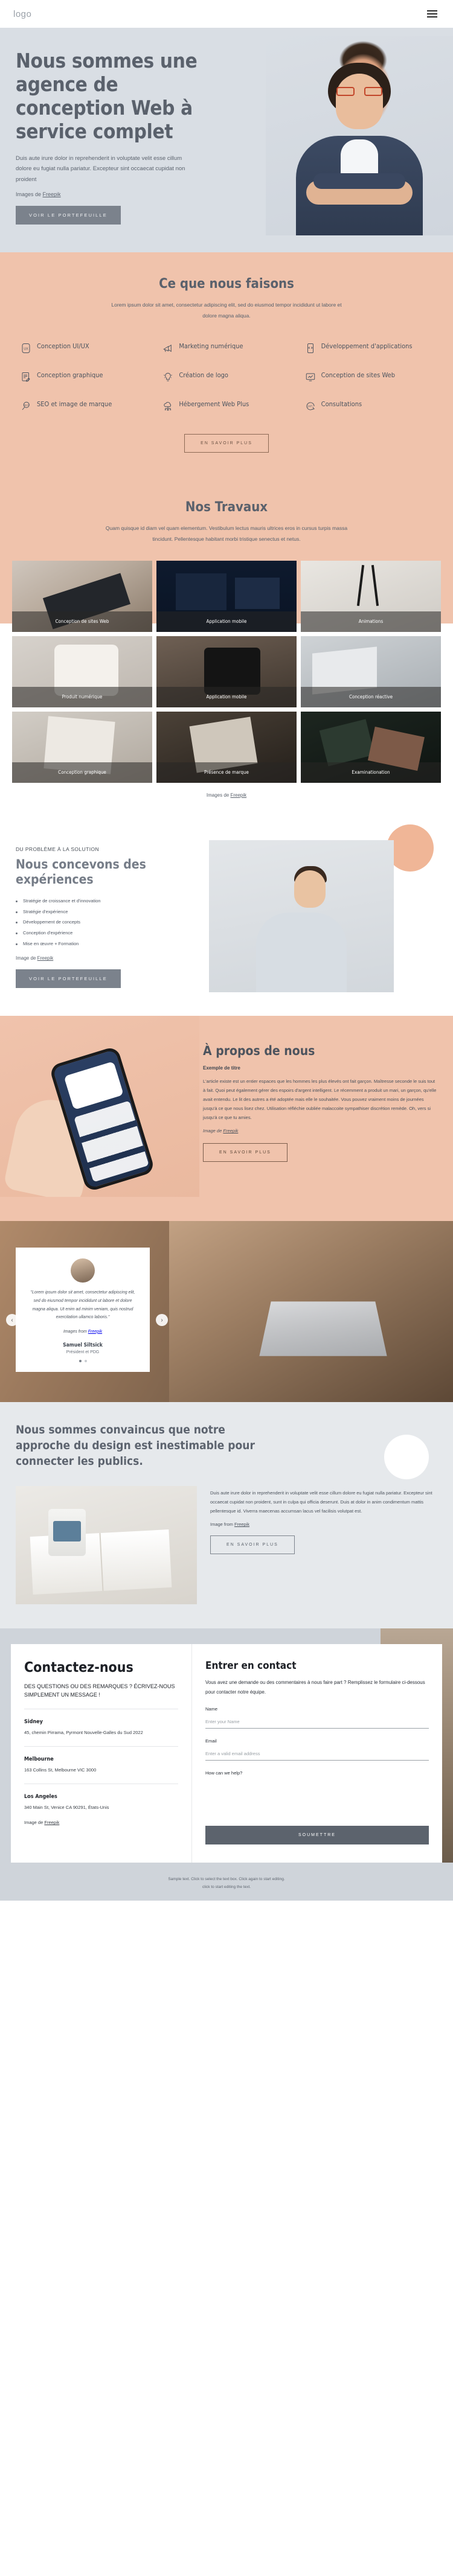  I want to click on service-item-app-development: Développement d'applications, so click(368, 348).